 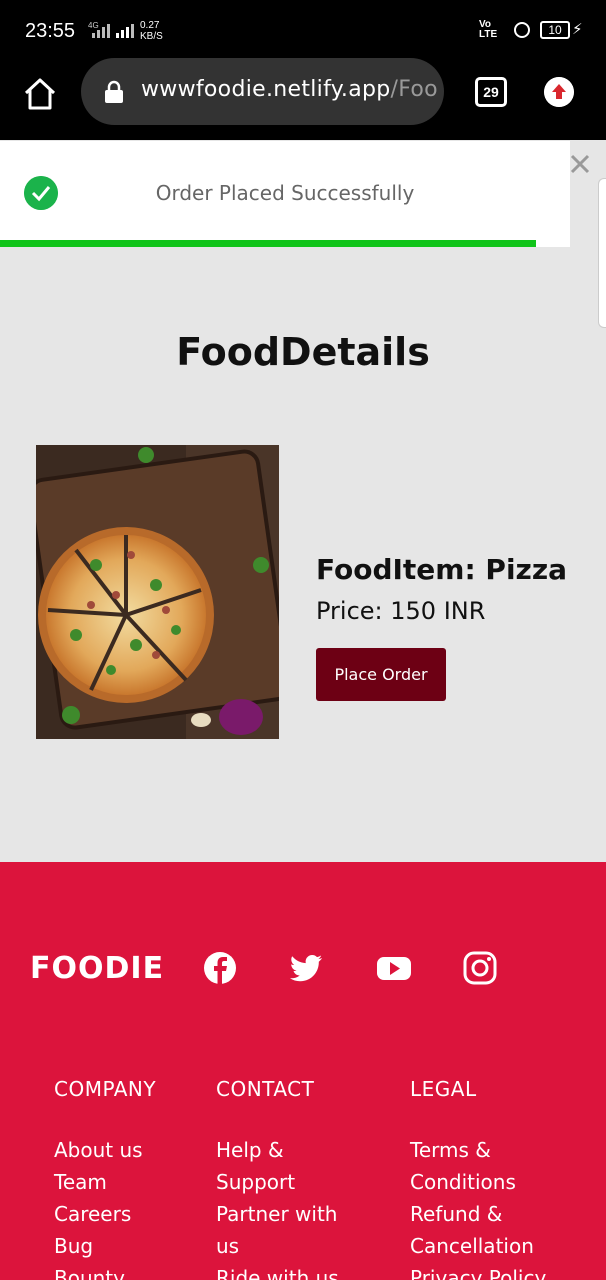 I want to click on toast-progress-bar, so click(x=268, y=243).